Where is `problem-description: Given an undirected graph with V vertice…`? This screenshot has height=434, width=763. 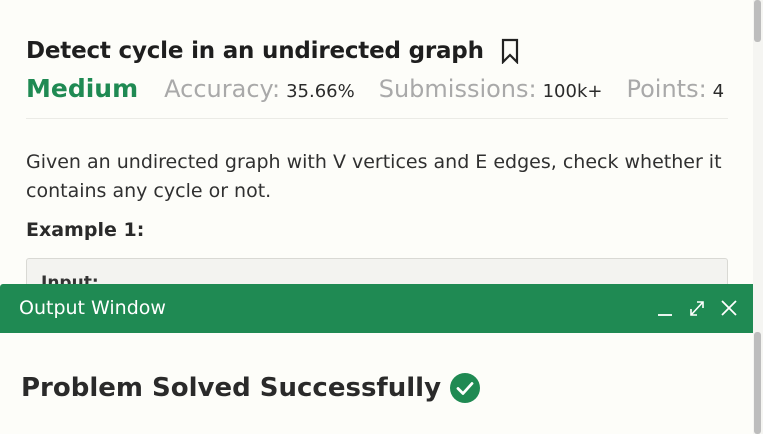 problem-description: Given an undirected graph with V vertice… is located at coordinates (374, 176).